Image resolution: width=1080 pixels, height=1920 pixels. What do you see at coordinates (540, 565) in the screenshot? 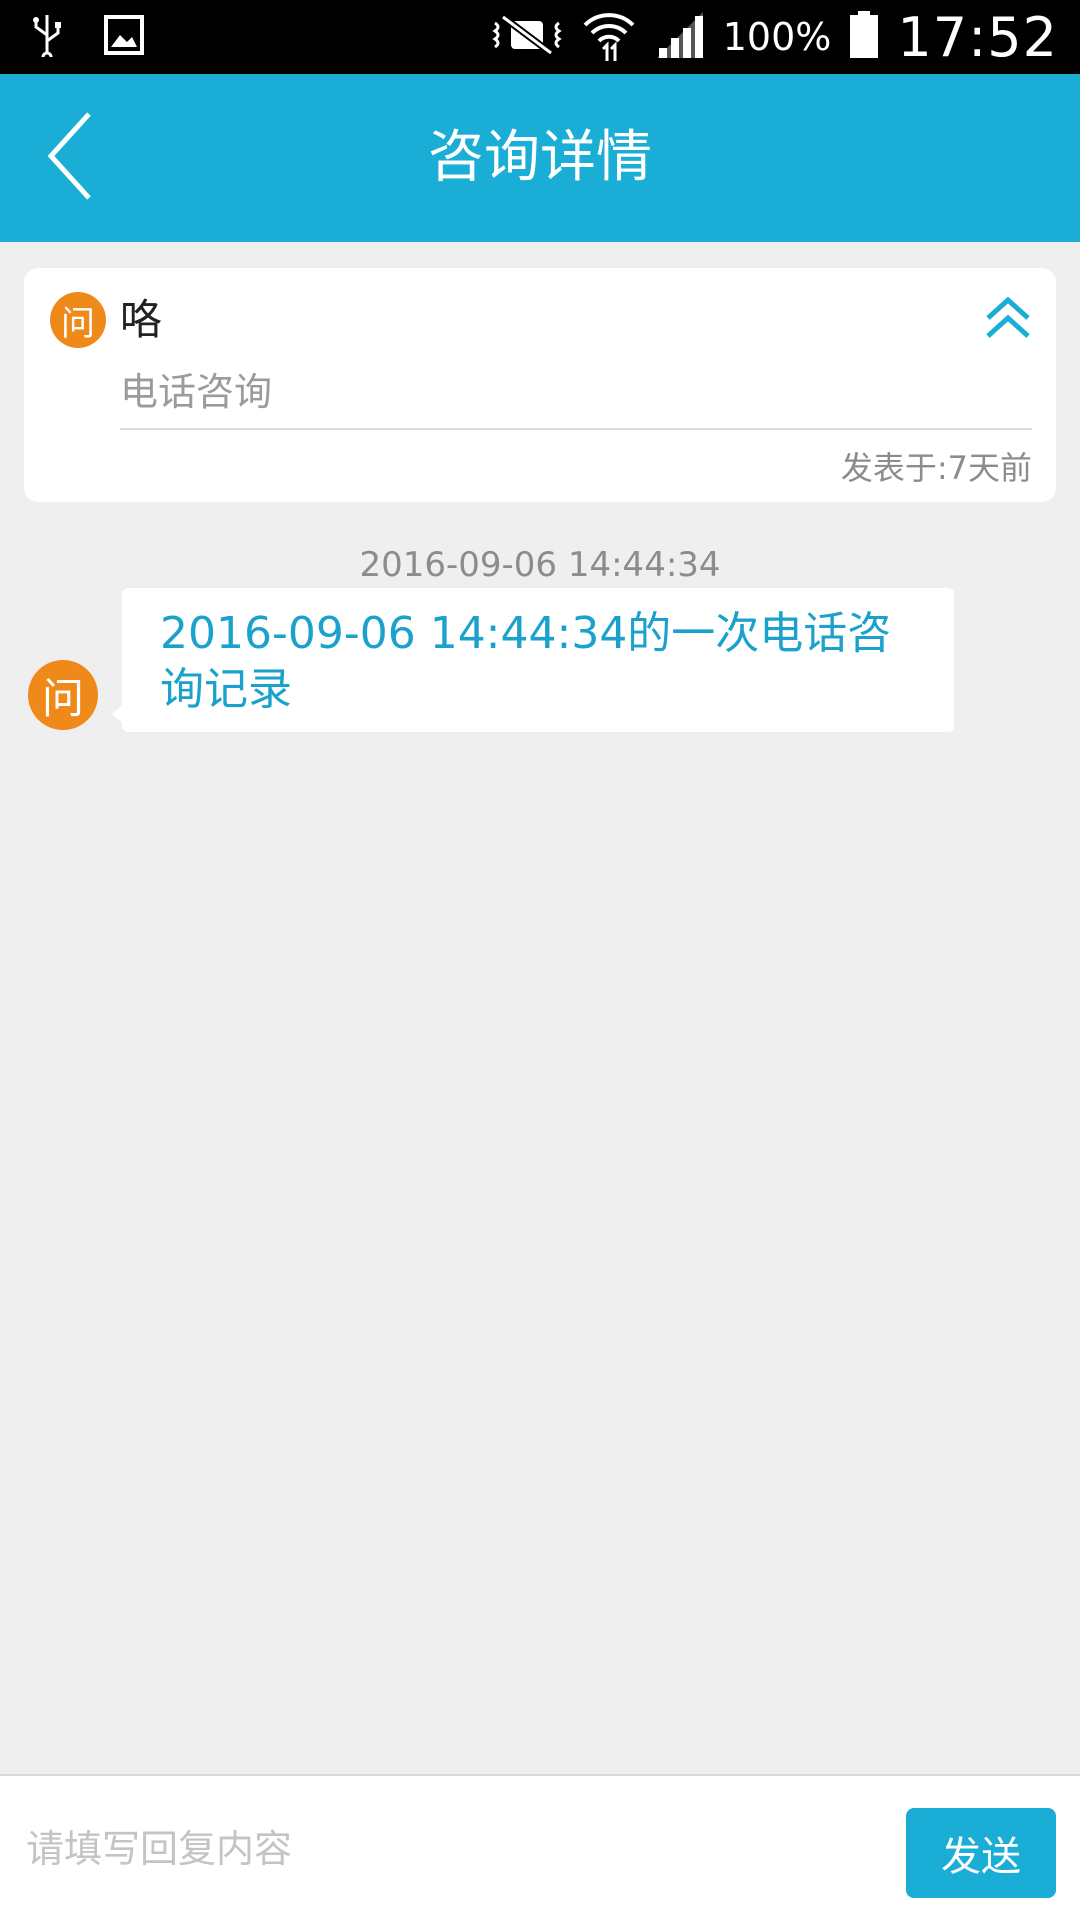
I see `message-timestamp: 2016-09-06 14:44:34` at bounding box center [540, 565].